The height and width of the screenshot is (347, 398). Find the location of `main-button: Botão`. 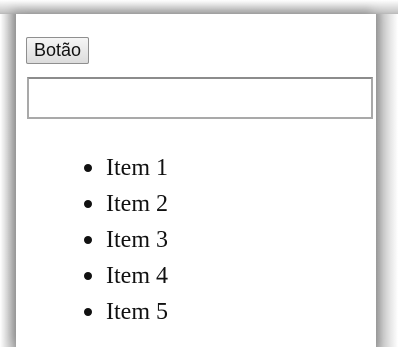

main-button: Botão is located at coordinates (58, 50).